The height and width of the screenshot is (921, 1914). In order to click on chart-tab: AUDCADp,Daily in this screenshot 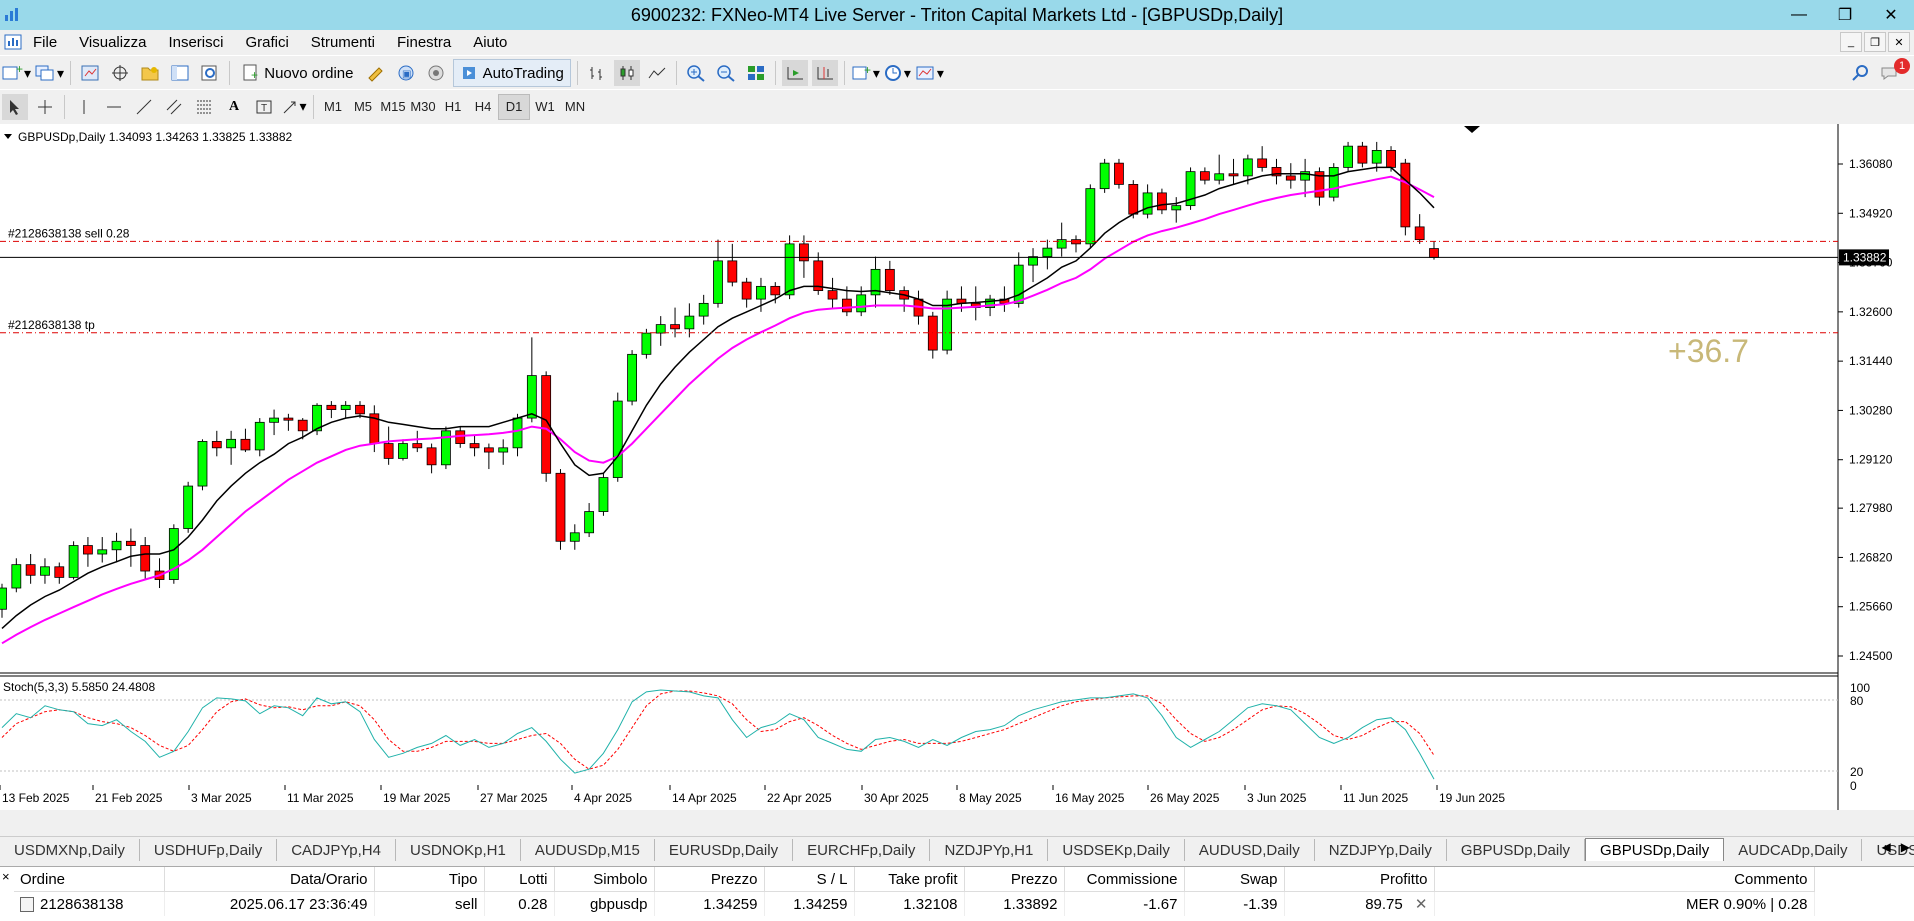, I will do `click(1793, 850)`.